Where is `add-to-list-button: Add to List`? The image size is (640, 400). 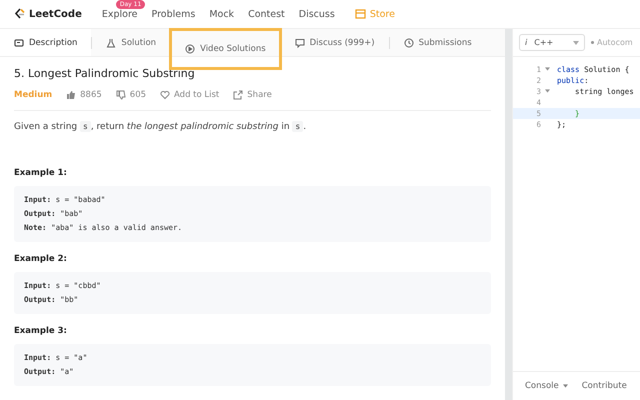 add-to-list-button: Add to List is located at coordinates (190, 95).